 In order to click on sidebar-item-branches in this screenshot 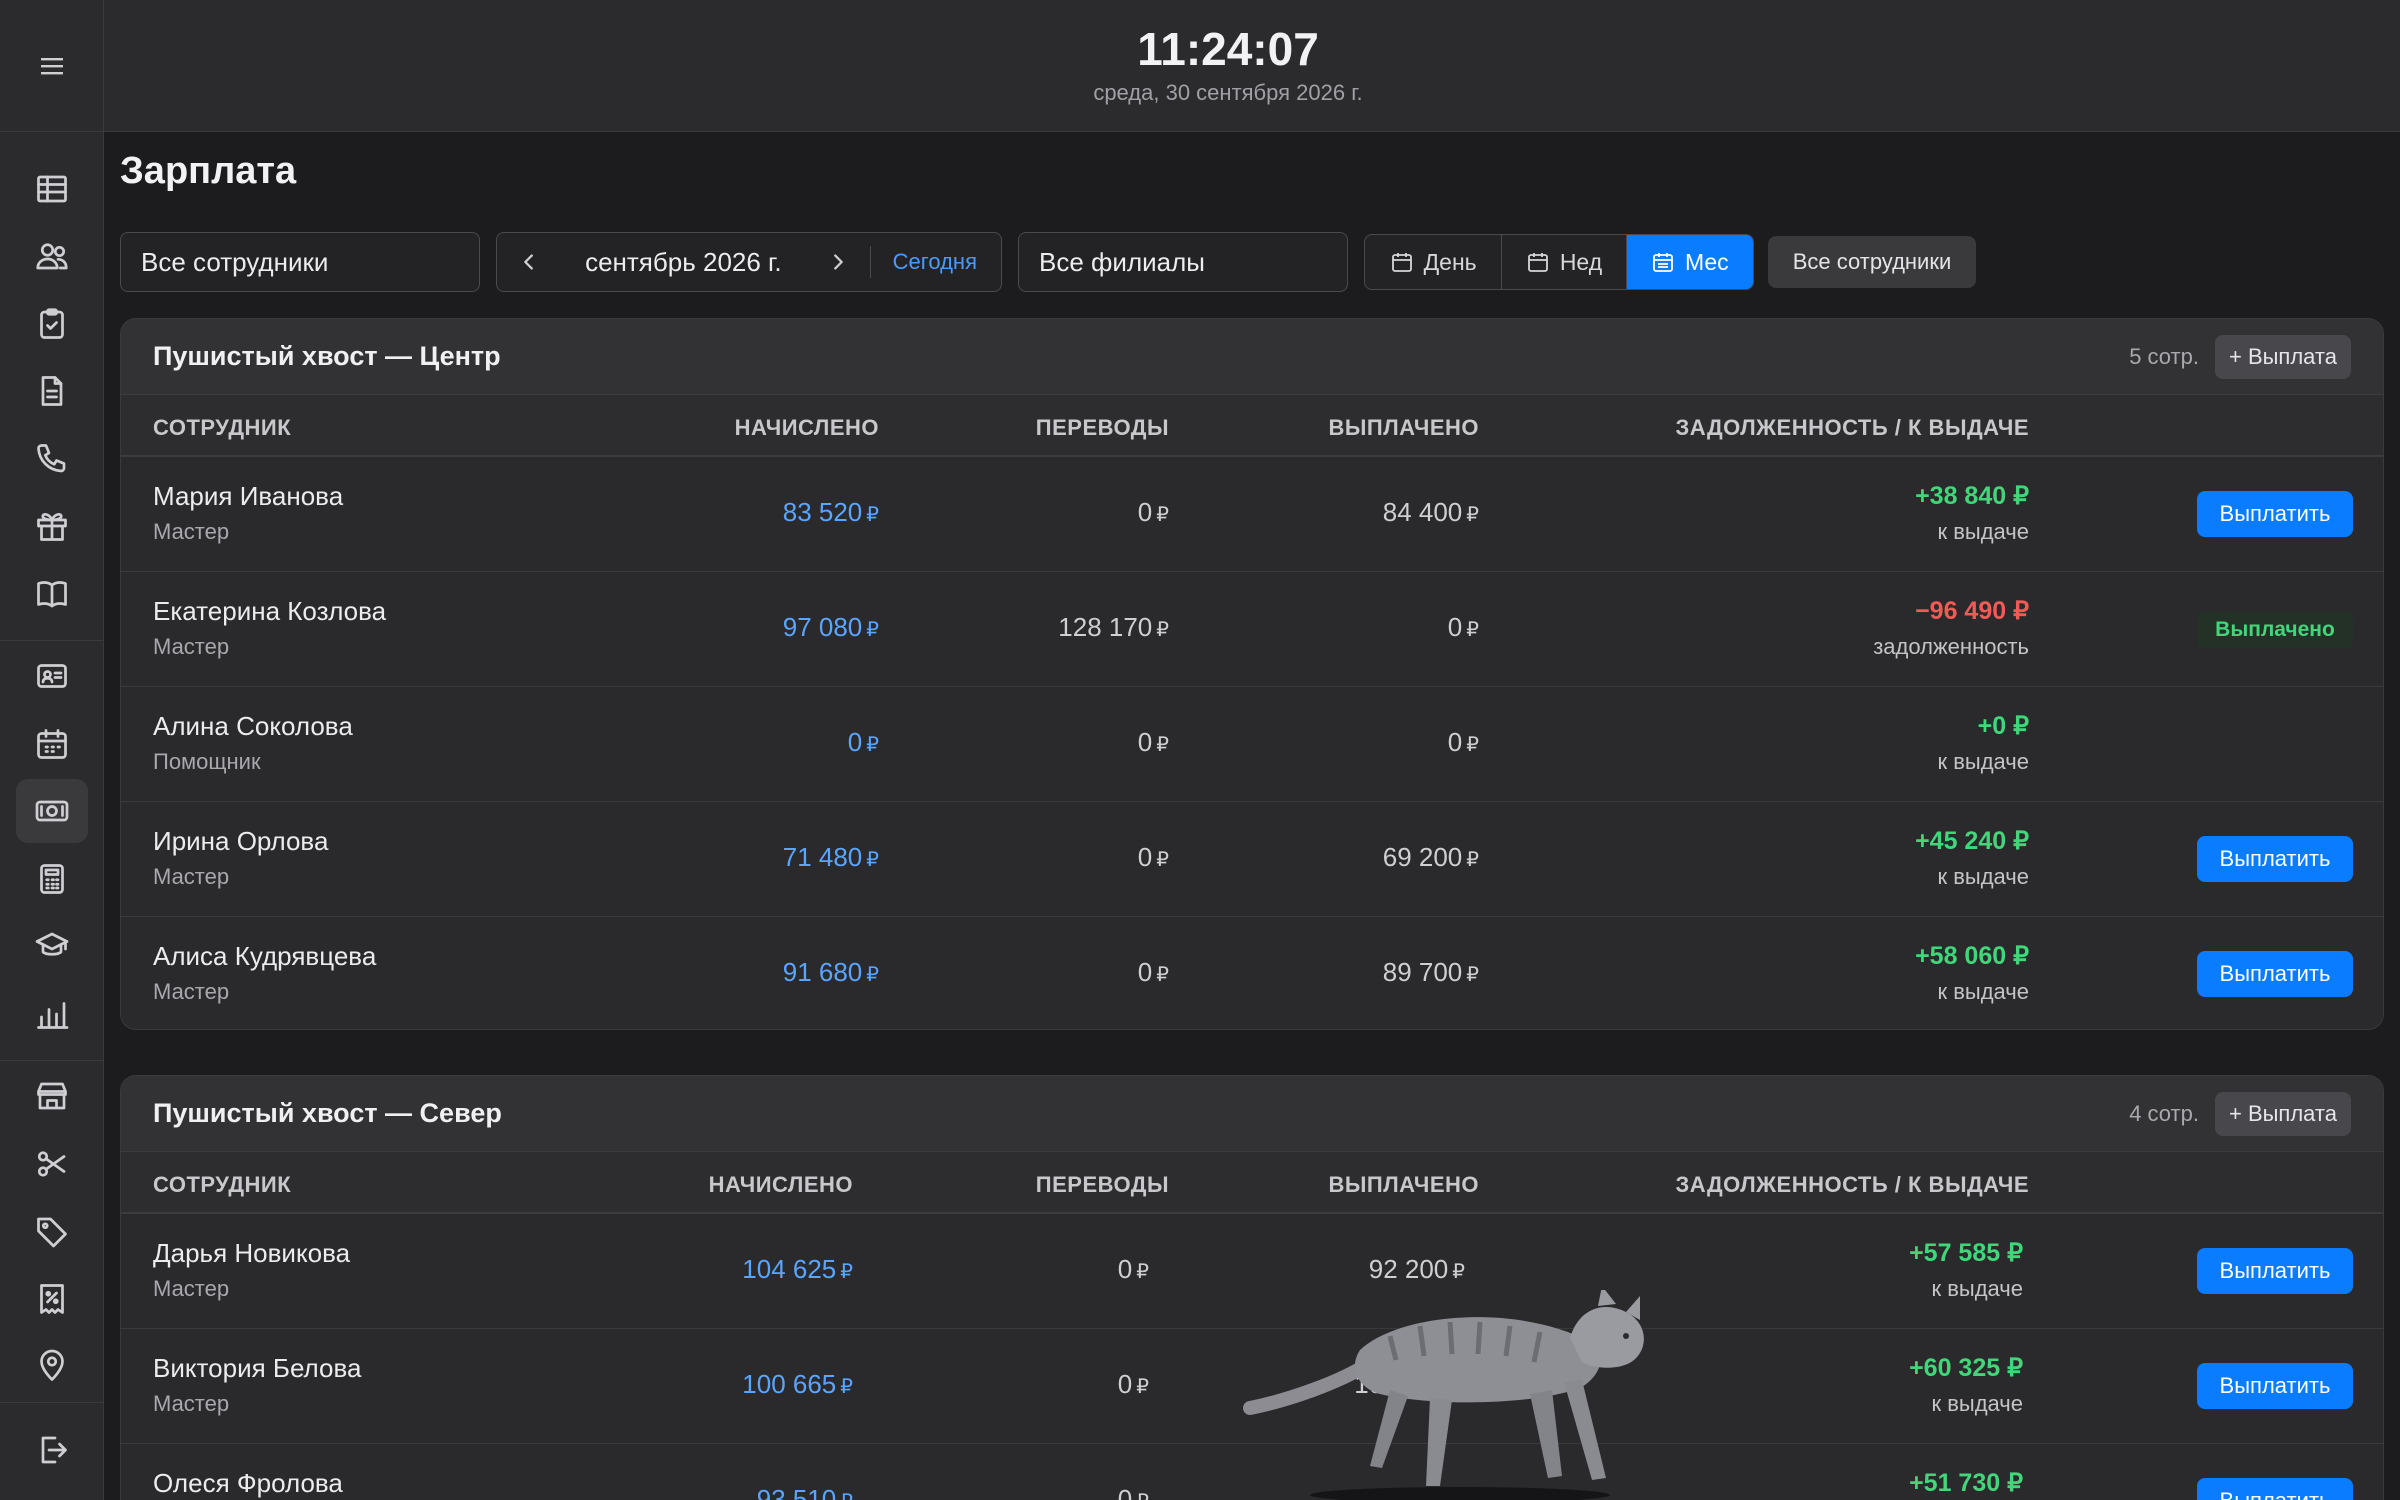, I will do `click(52, 1096)`.